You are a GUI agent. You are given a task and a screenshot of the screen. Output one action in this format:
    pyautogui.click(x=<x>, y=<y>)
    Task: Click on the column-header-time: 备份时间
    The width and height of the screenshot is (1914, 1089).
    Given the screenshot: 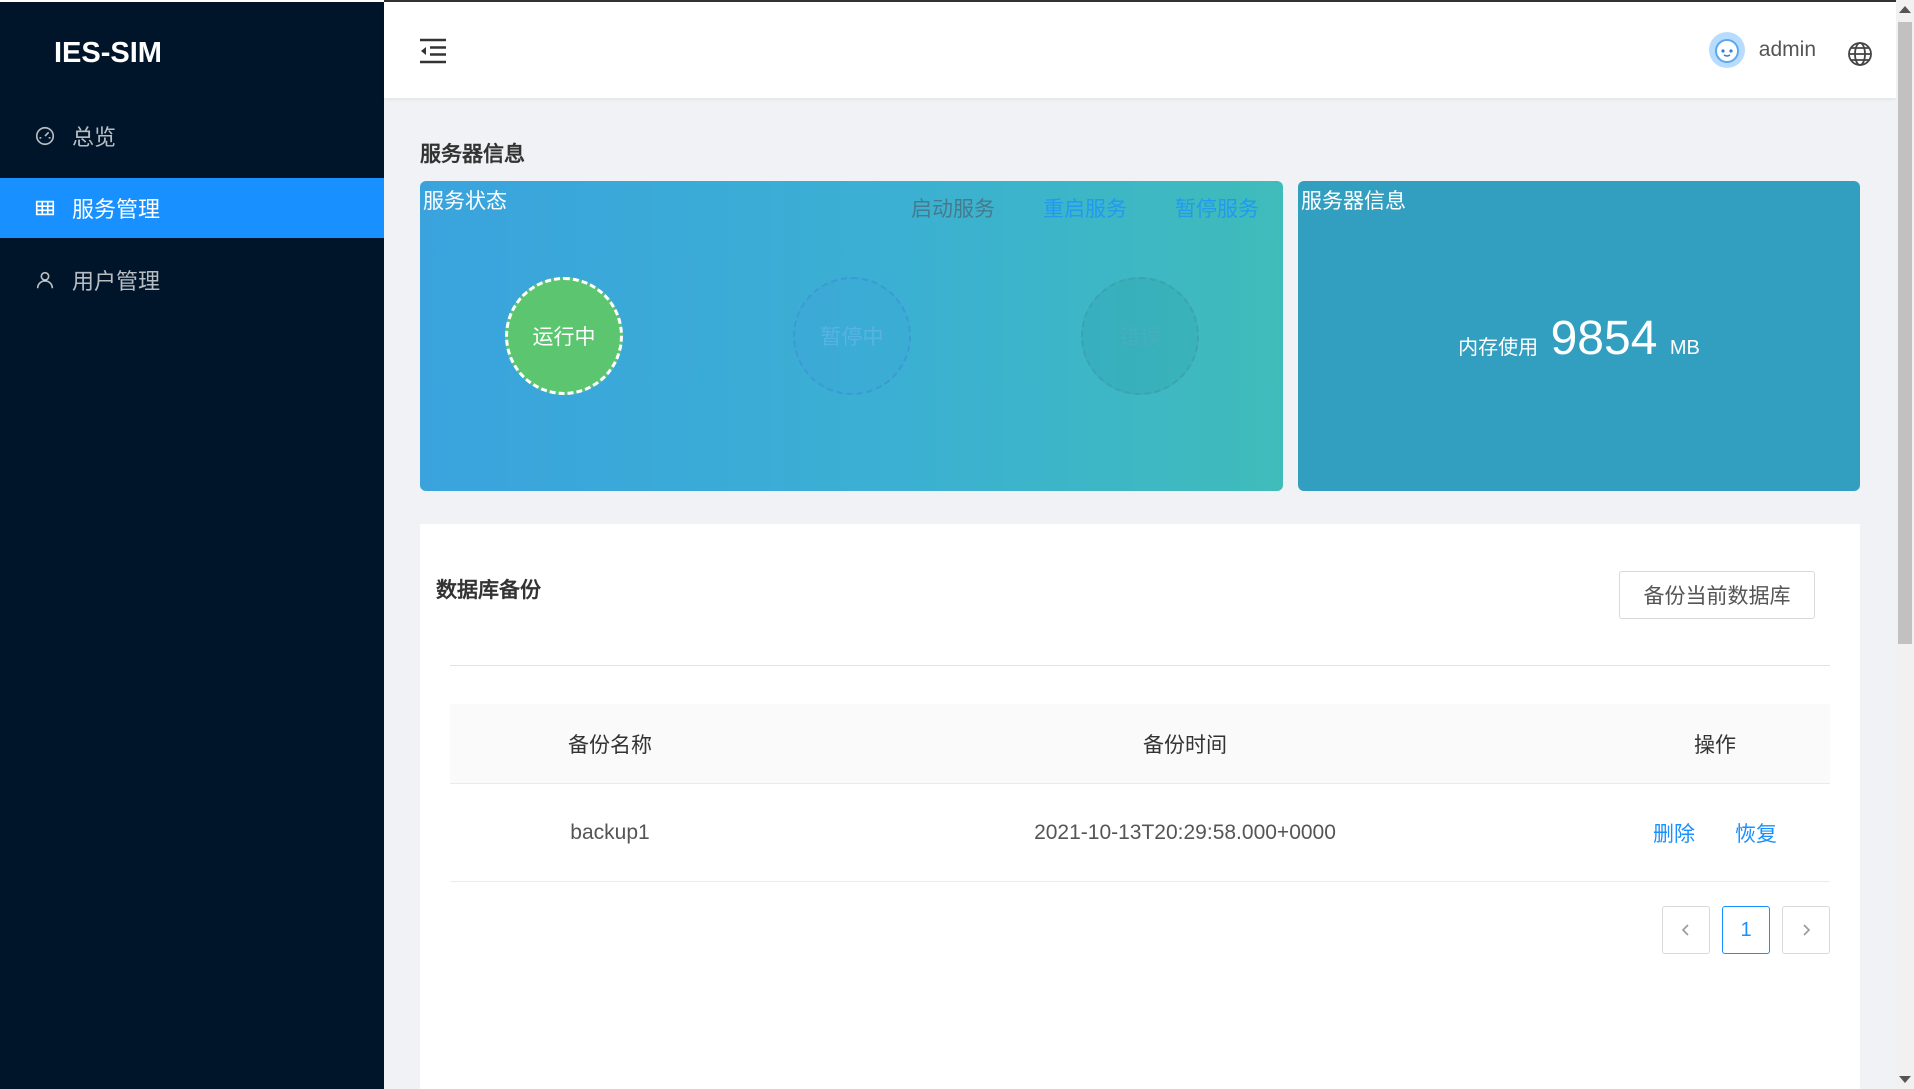 What is the action you would take?
    pyautogui.click(x=1185, y=745)
    